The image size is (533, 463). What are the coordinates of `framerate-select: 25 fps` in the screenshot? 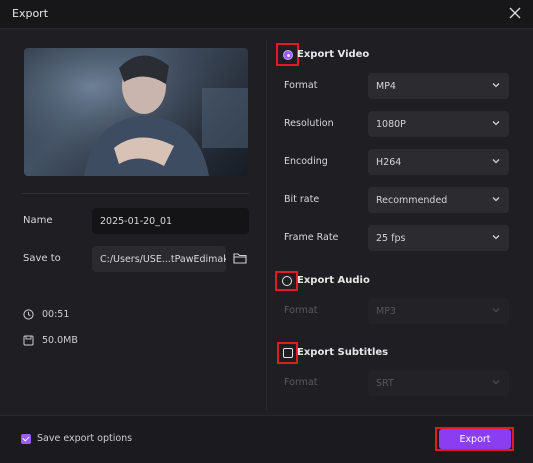 It's located at (438, 238).